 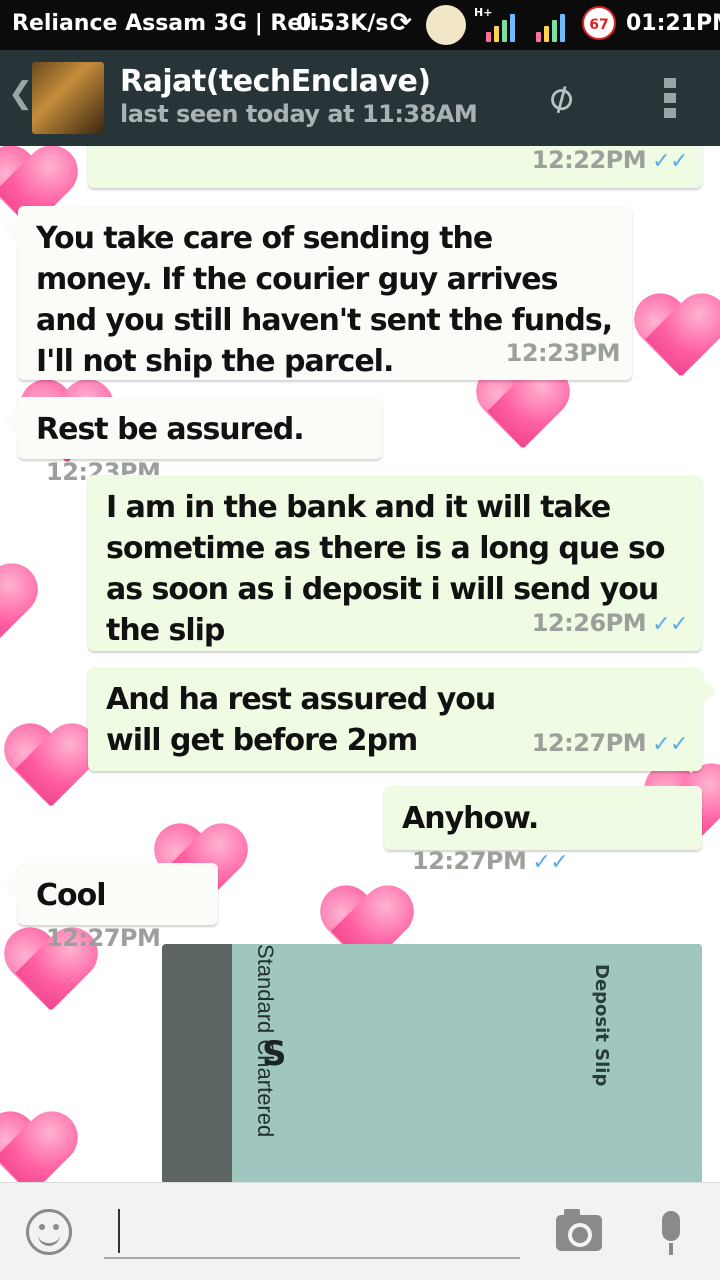 I want to click on slip-title: Deposit Slip, so click(x=601, y=1025).